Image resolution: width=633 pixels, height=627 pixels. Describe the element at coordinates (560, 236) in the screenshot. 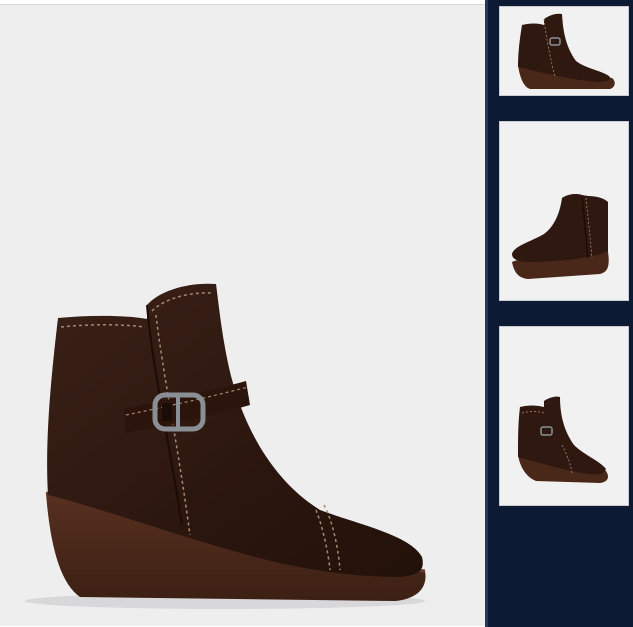

I see `ankle-boot-angle-icon` at that location.